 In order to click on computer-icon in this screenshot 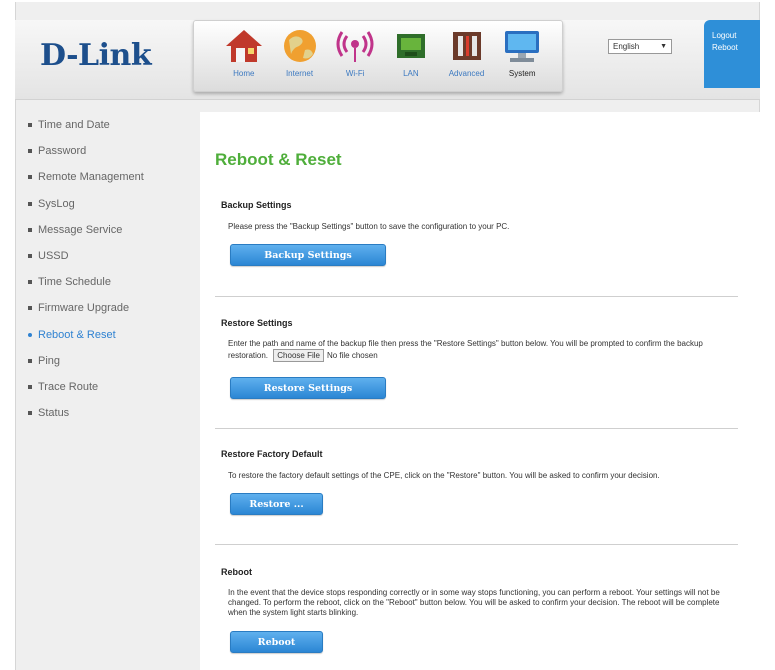, I will do `click(522, 46)`.